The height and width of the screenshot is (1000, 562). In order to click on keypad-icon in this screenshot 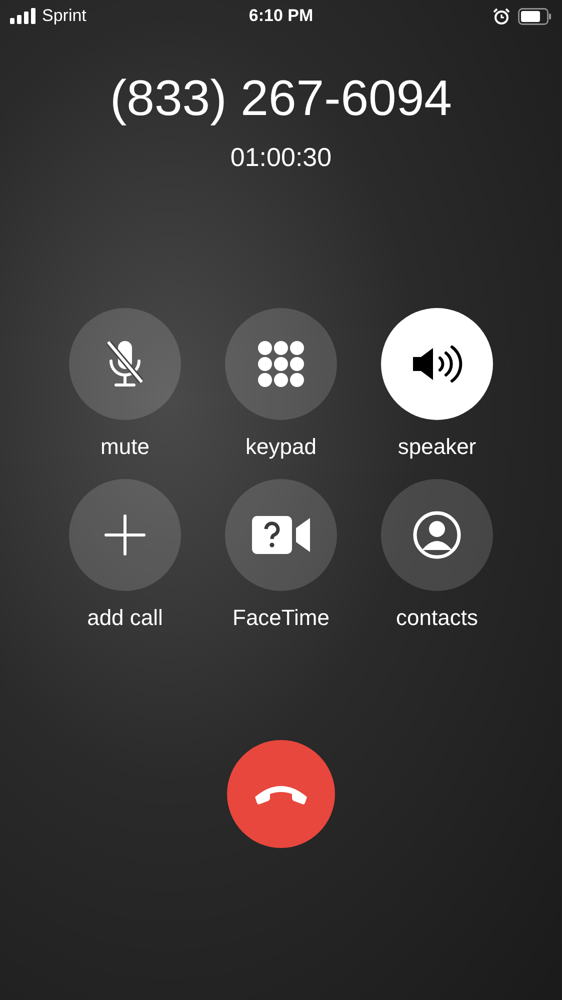, I will do `click(281, 364)`.